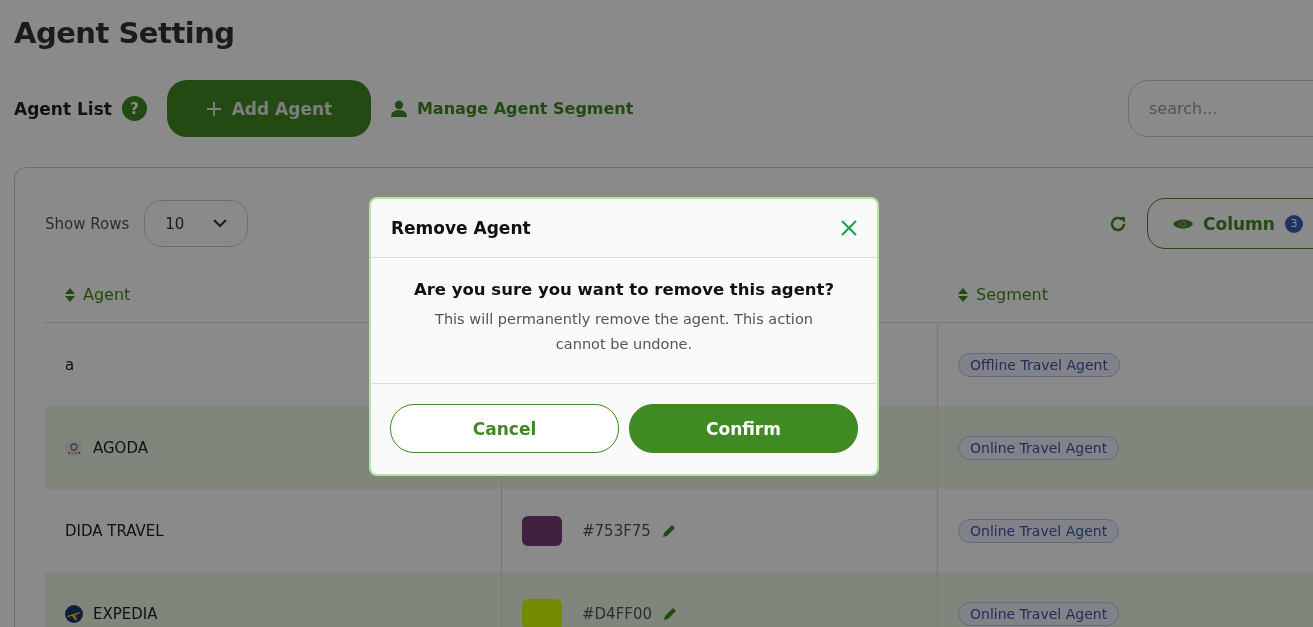 This screenshot has width=1313, height=627. What do you see at coordinates (743, 428) in the screenshot?
I see `confirm-button: Confirm` at bounding box center [743, 428].